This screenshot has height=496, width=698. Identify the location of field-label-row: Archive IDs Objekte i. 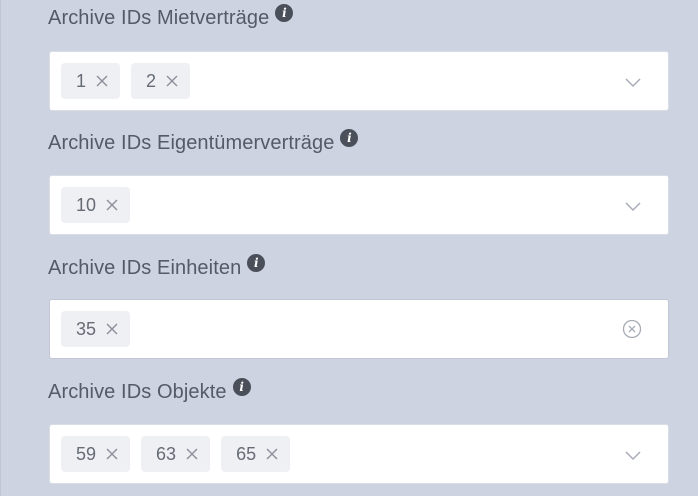
(358, 391).